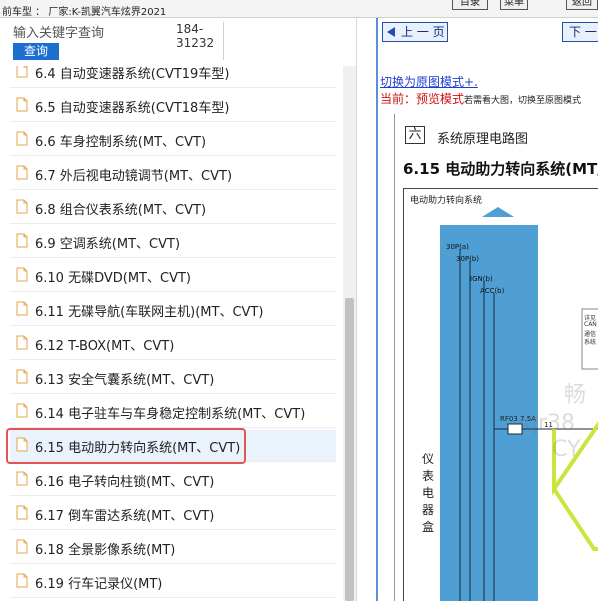 The height and width of the screenshot is (601, 598). I want to click on toc-item: 6.8 组合仪表系统(MT、CVT), so click(173, 208).